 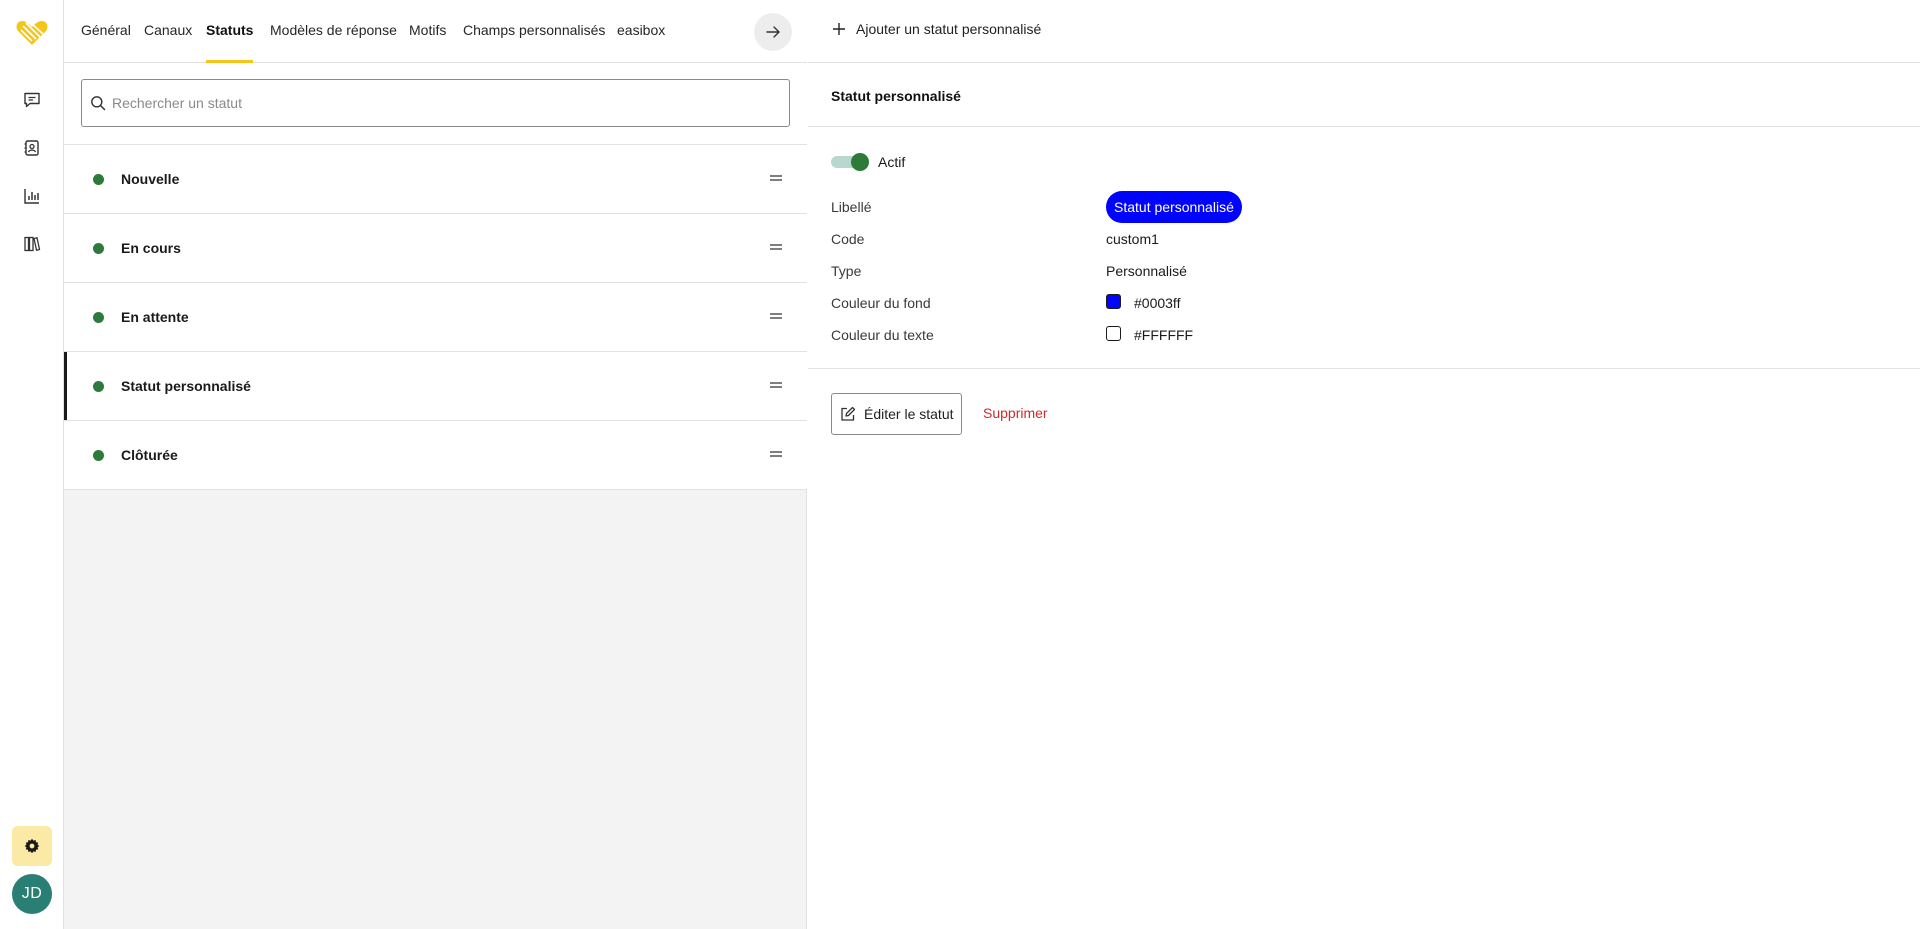 What do you see at coordinates (1113, 301) in the screenshot?
I see `bg-color-swatch` at bounding box center [1113, 301].